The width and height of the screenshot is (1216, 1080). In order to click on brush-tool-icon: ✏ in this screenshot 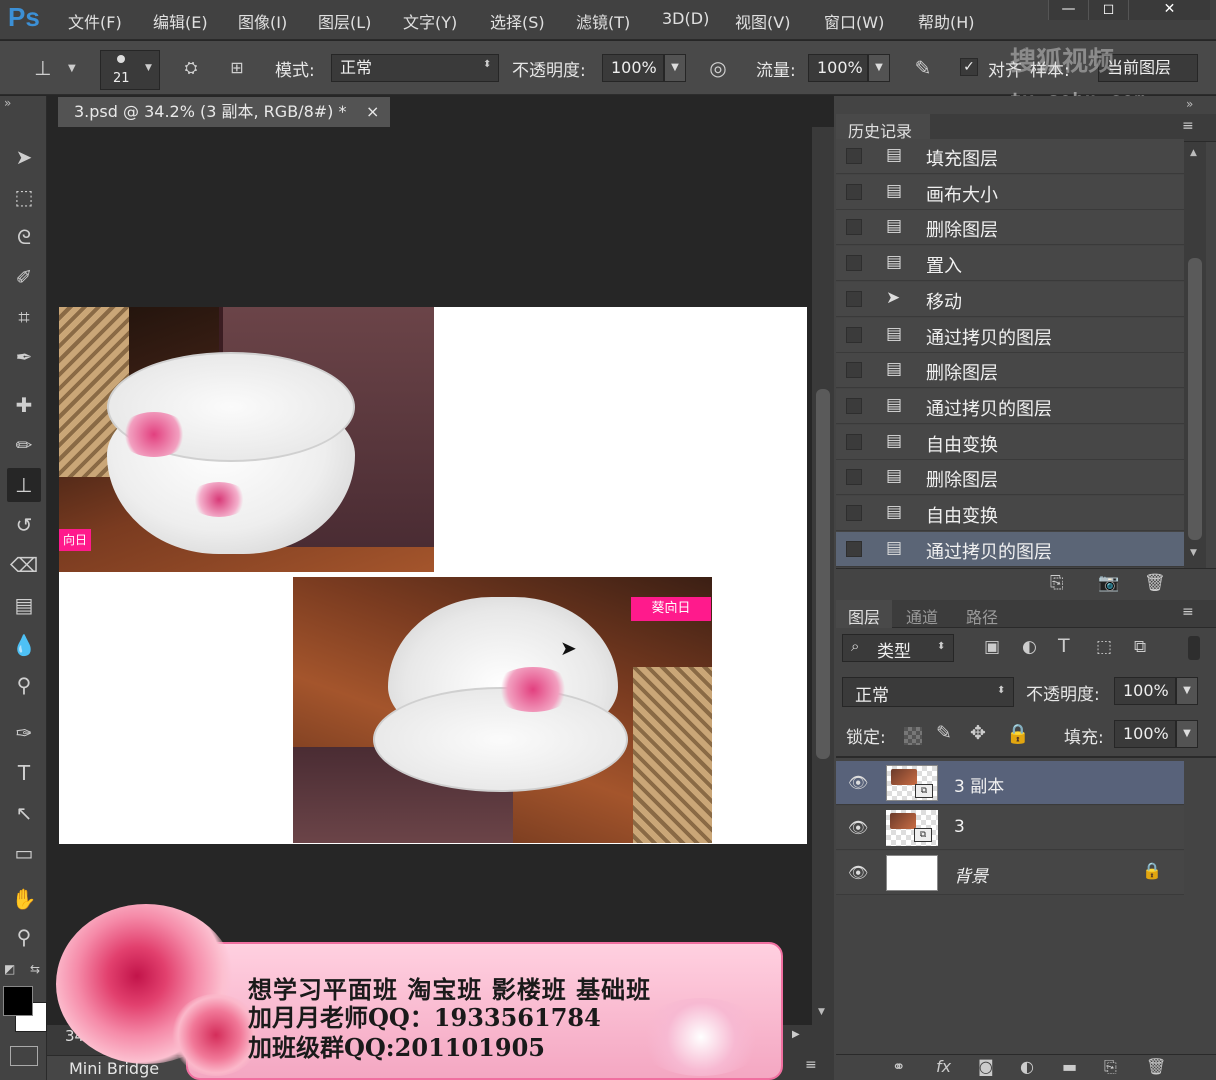, I will do `click(24, 445)`.